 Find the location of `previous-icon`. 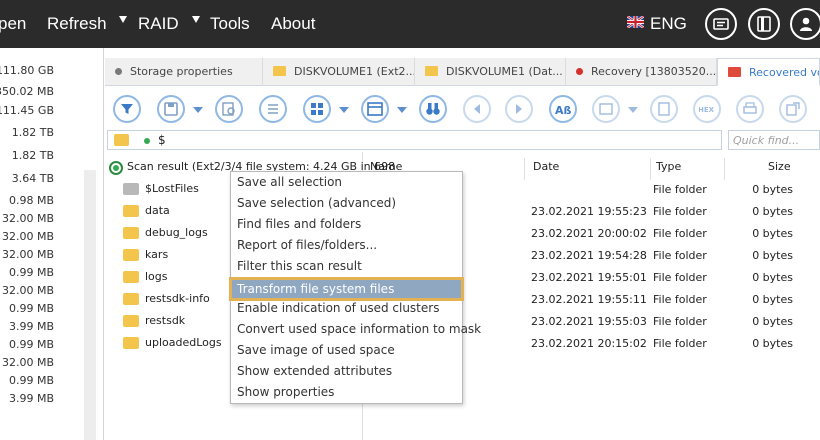

previous-icon is located at coordinates (477, 109).